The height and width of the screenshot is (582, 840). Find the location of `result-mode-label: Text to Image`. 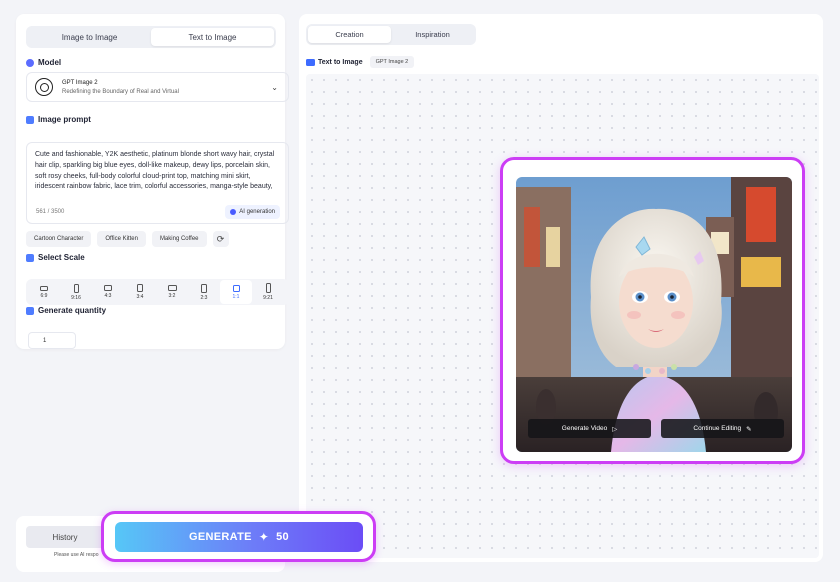

result-mode-label: Text to Image is located at coordinates (334, 62).